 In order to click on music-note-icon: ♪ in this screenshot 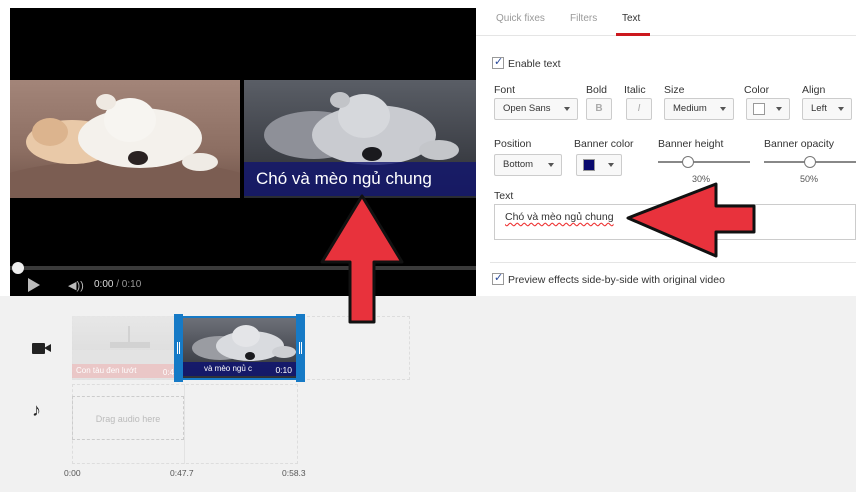, I will do `click(36, 410)`.